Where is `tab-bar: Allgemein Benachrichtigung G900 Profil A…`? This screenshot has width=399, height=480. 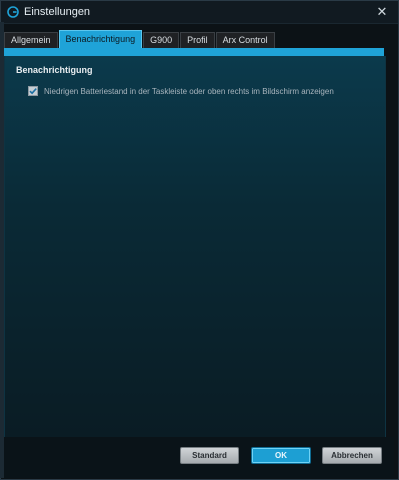 tab-bar: Allgemein Benachrichtigung G900 Profil A… is located at coordinates (139, 39).